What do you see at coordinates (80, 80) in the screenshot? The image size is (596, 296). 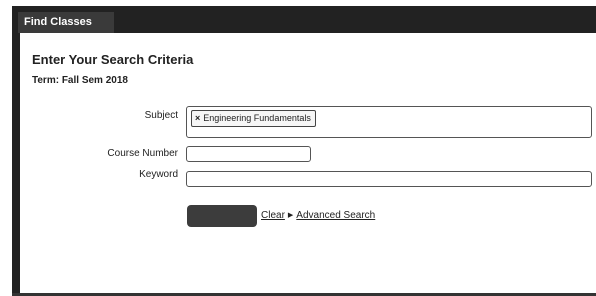 I see `term-label: Term: Fall Sem 2018` at bounding box center [80, 80].